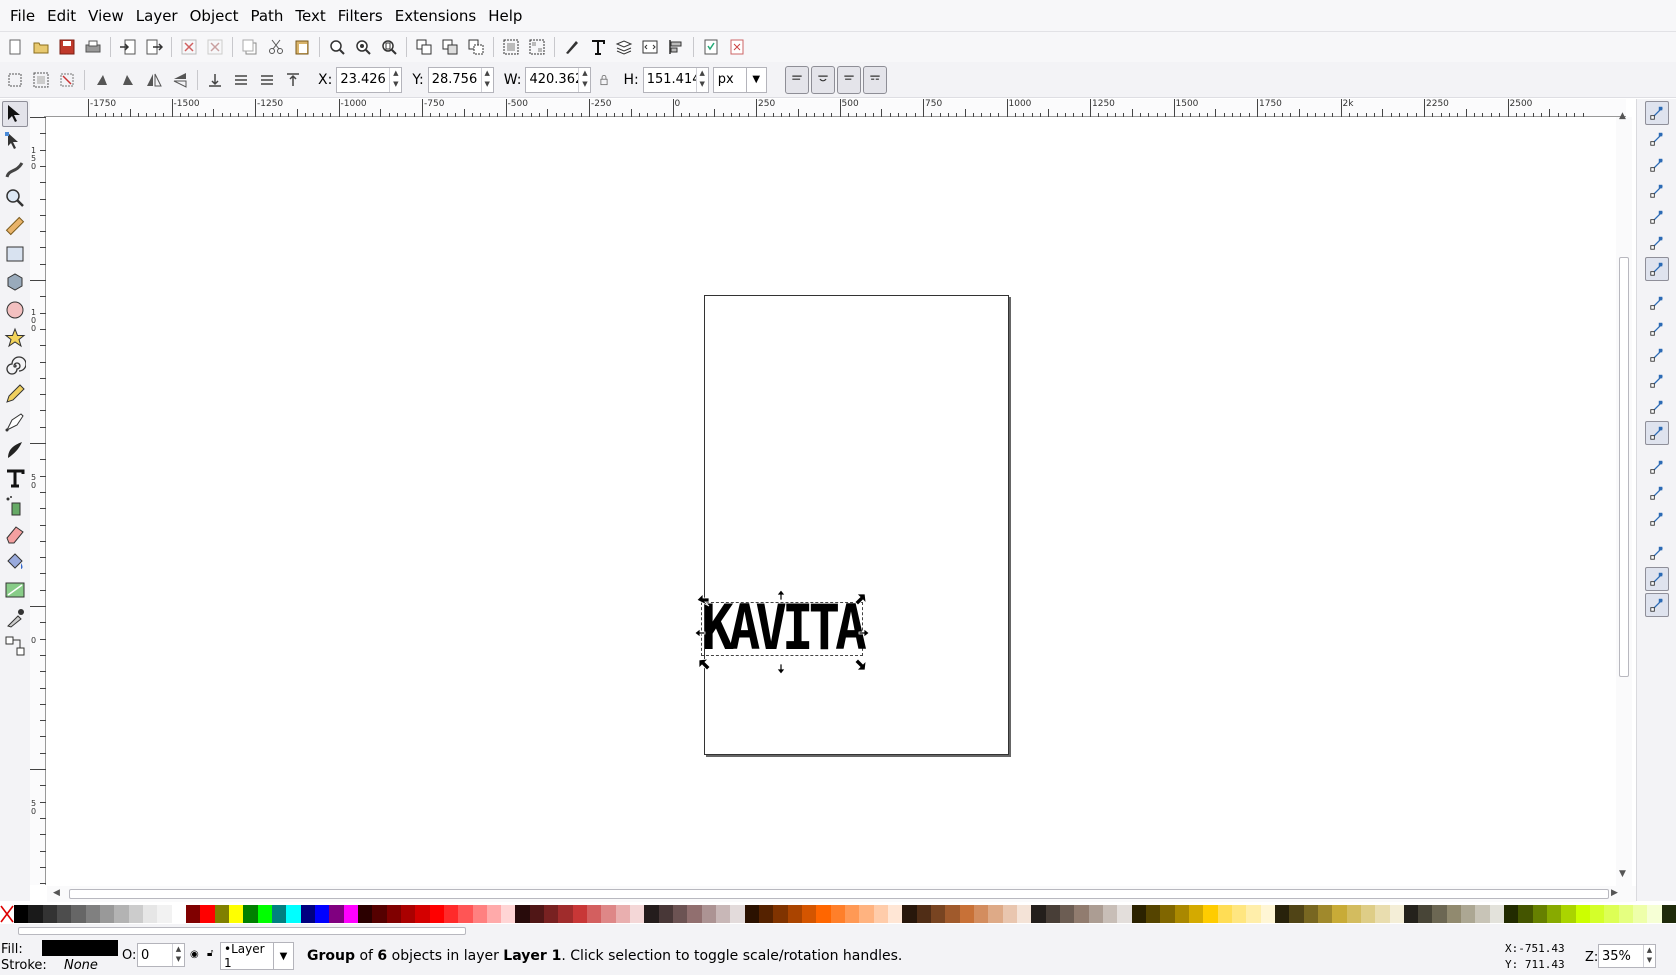  I want to click on dropper-tool-icon, so click(15, 618).